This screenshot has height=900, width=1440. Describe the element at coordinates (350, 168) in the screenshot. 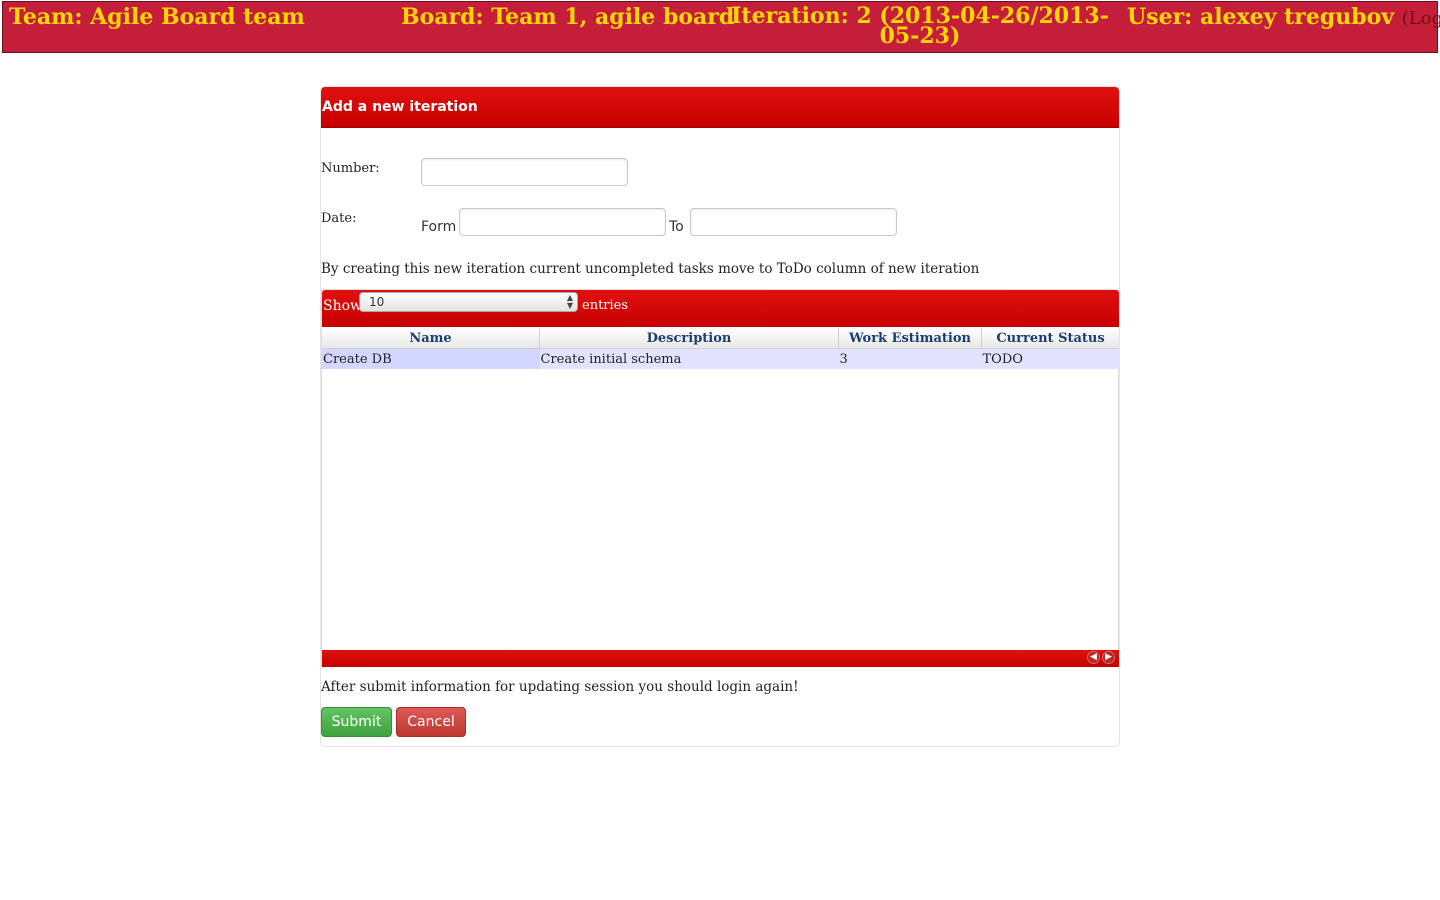

I see `number-label: Number:` at that location.